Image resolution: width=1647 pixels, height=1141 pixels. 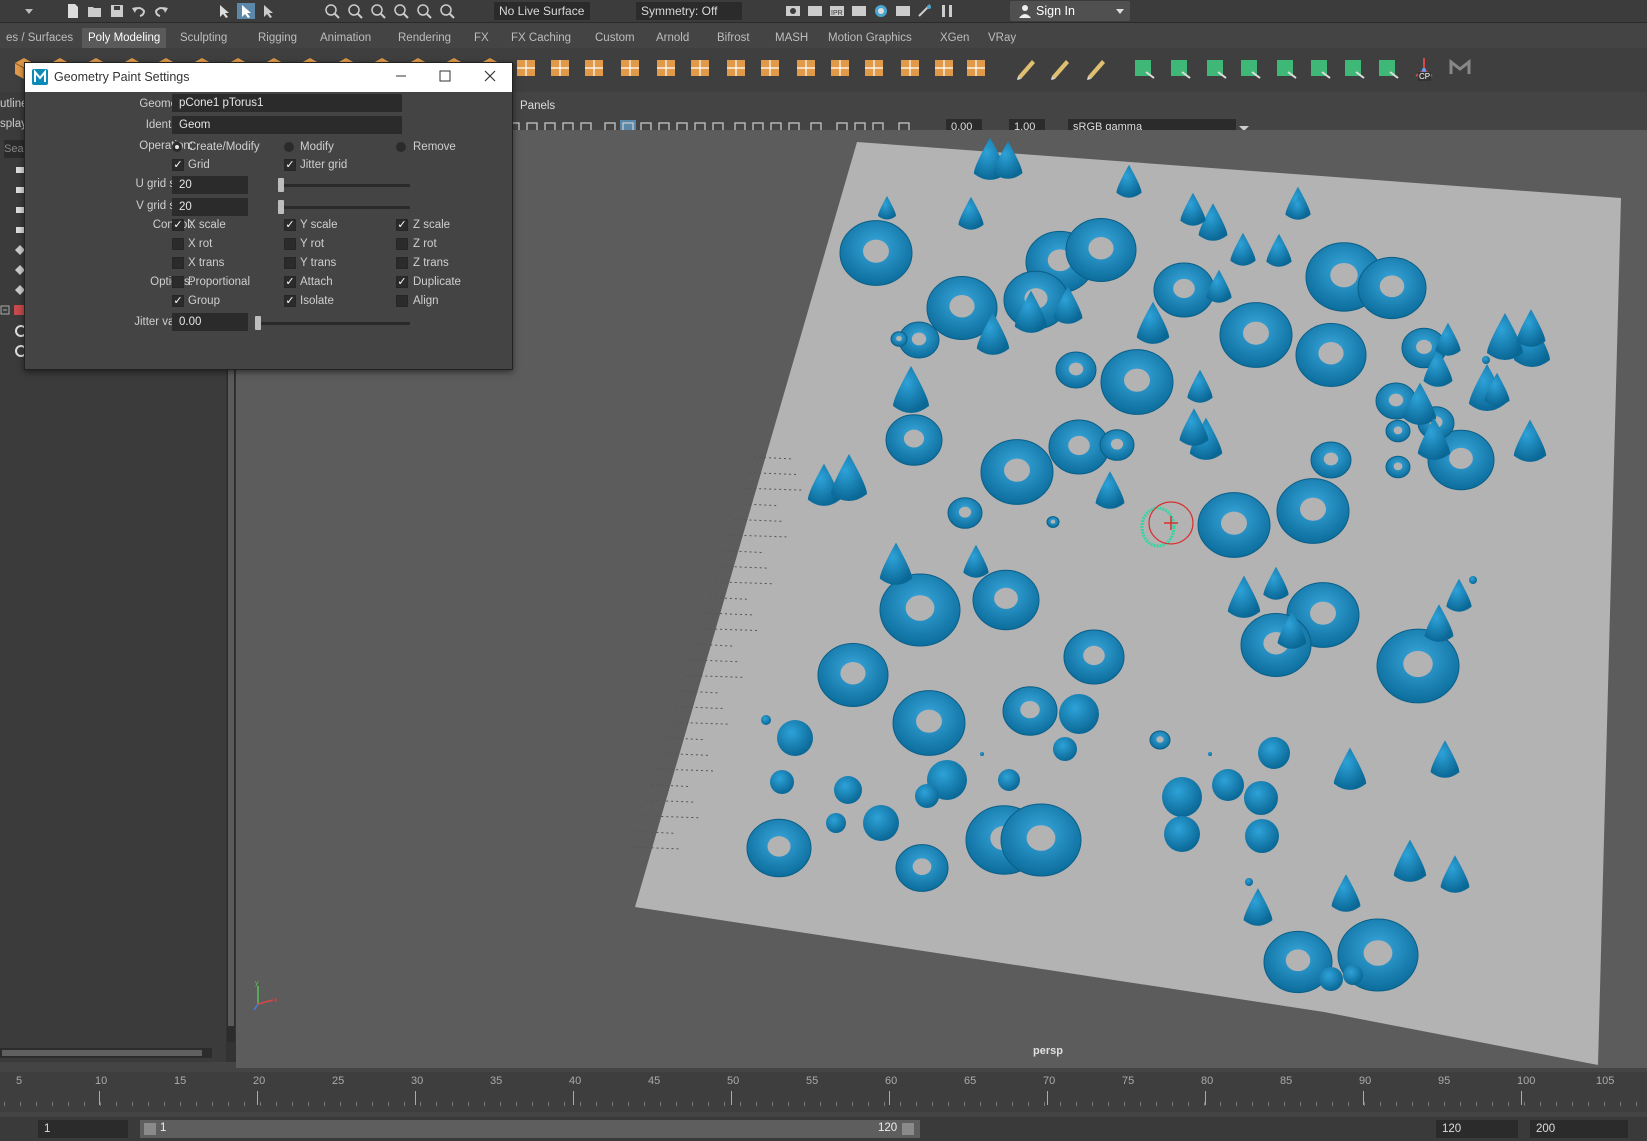 I want to click on u-grid-size-field: 20, so click(x=210, y=185).